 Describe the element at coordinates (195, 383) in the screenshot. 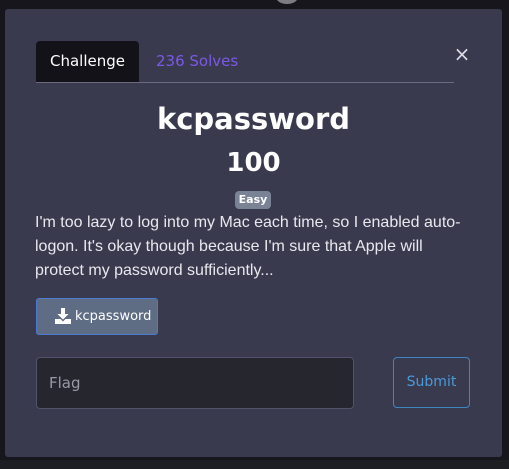

I see `flag-input` at that location.